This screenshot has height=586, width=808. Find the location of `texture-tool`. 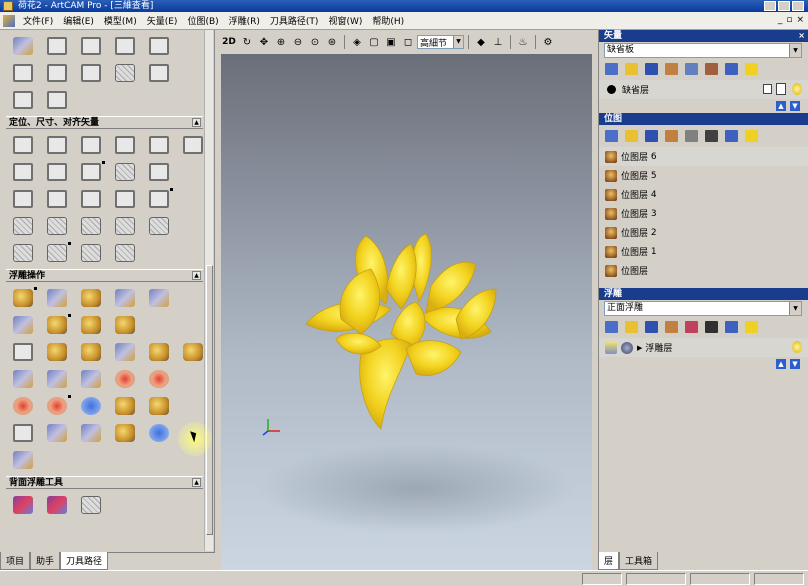

texture-tool is located at coordinates (91, 253).